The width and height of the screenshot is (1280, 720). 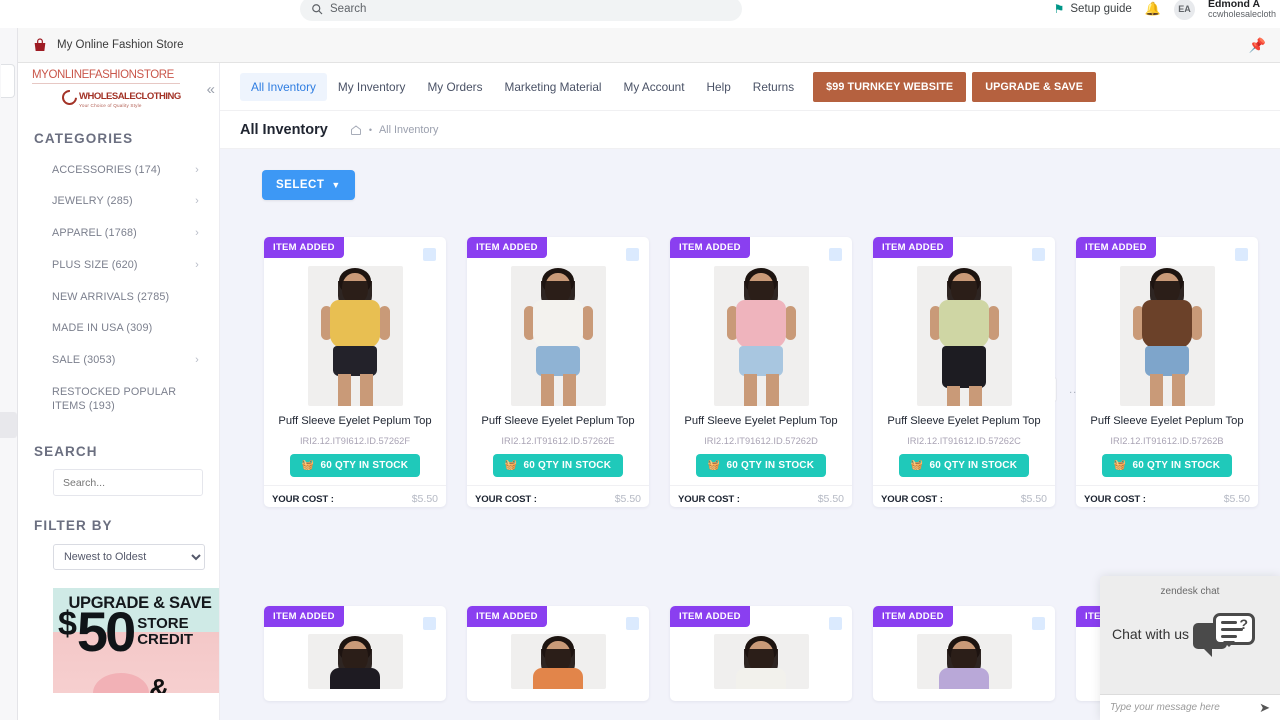 What do you see at coordinates (1224, 634) in the screenshot?
I see `chat-bubbles-icon: ?` at bounding box center [1224, 634].